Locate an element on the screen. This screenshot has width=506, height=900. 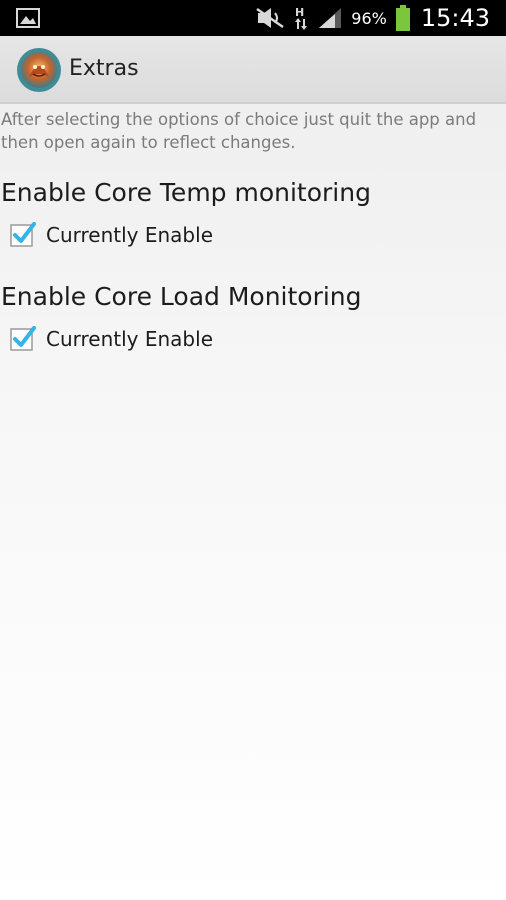
page-title: Extras is located at coordinates (104, 68).